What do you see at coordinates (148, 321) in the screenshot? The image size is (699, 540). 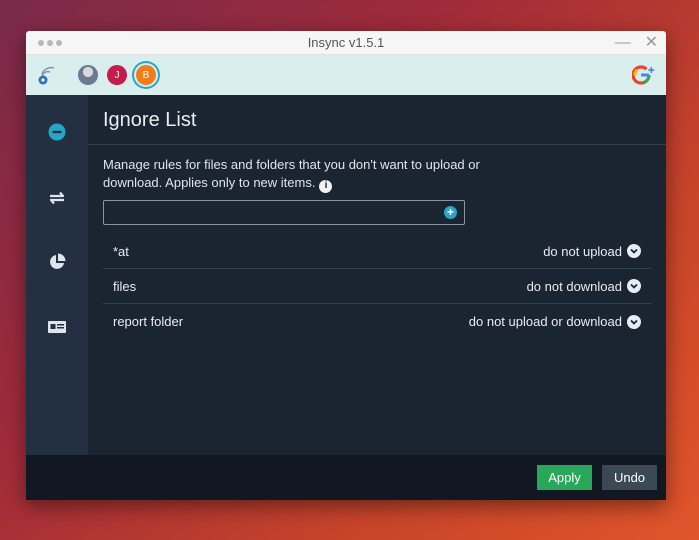 I see `rule-name: report folder` at bounding box center [148, 321].